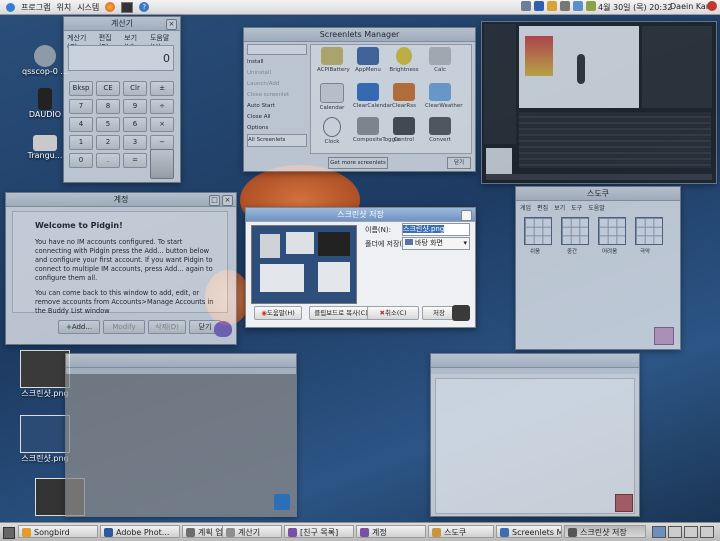 Image resolution: width=720 pixels, height=541 pixels. I want to click on calc-key-4: 4, so click(81, 124).